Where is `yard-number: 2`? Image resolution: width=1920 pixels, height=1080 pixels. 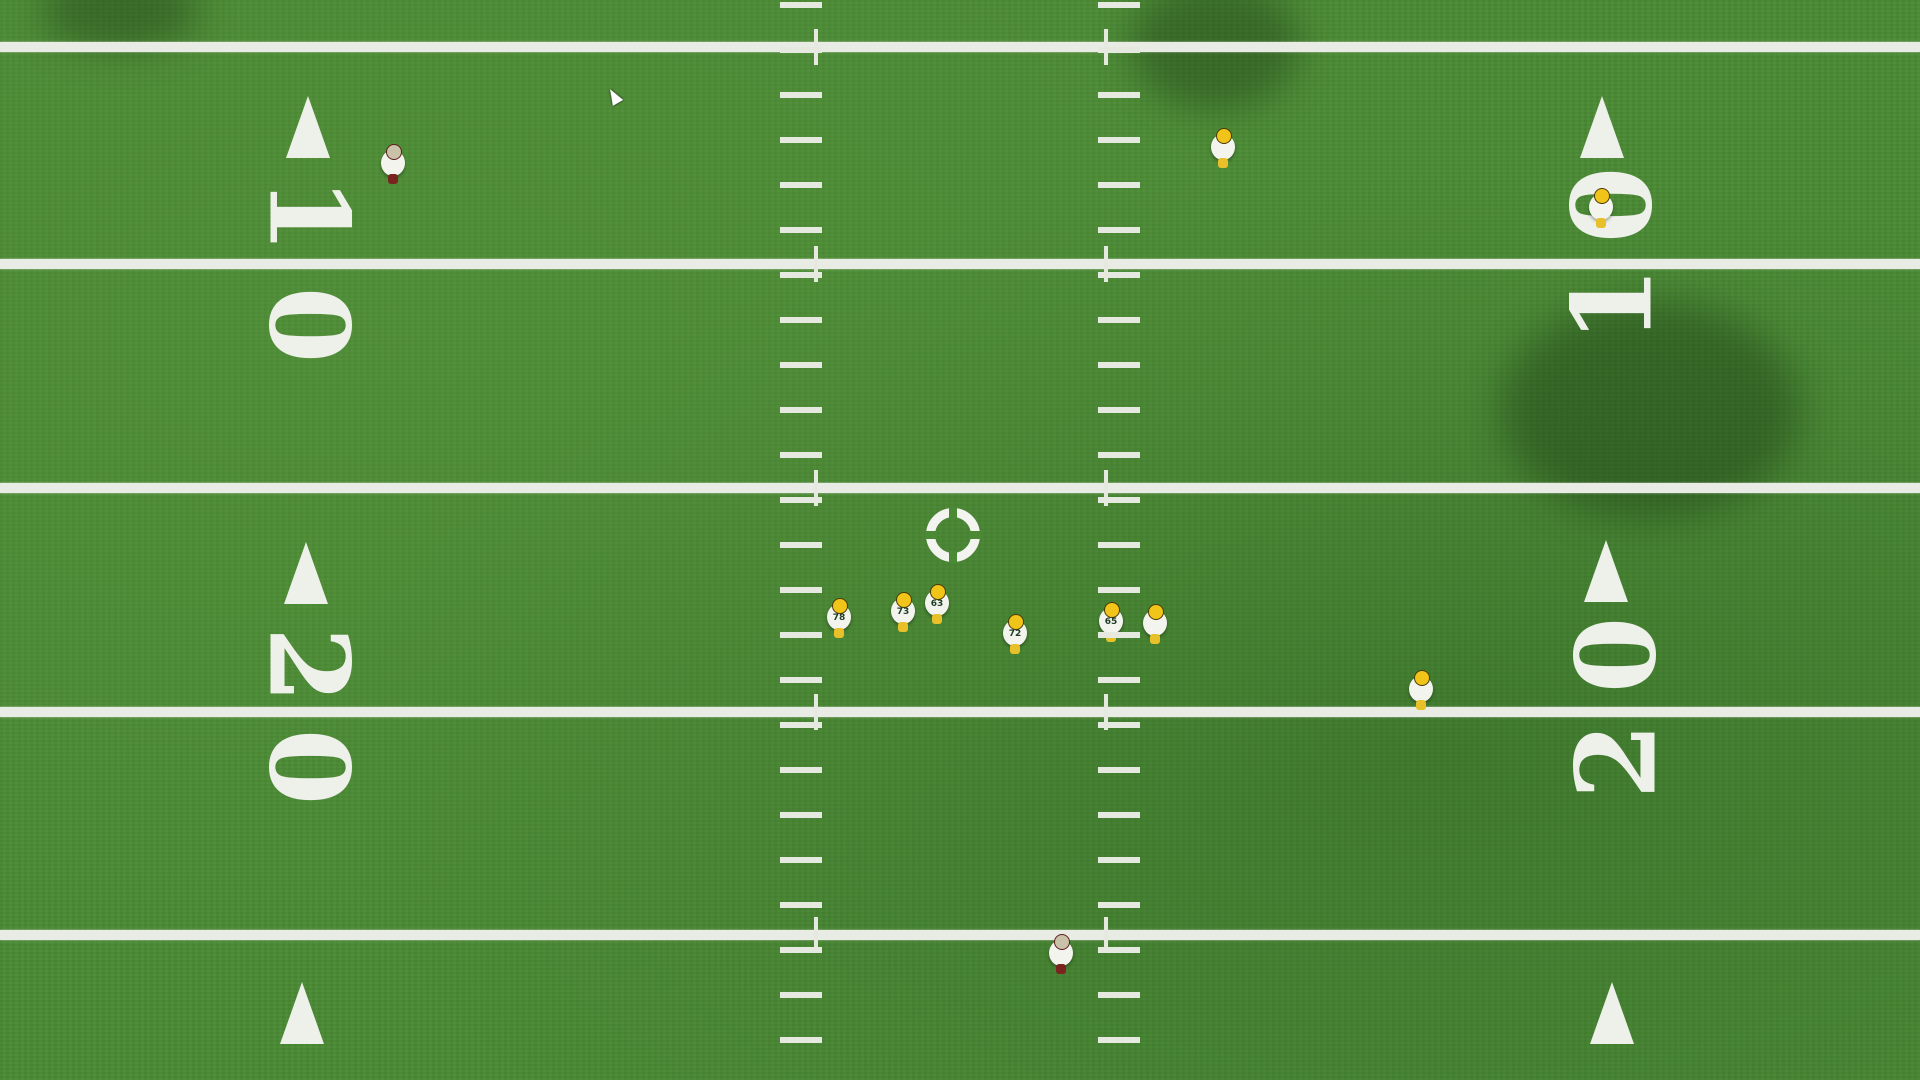 yard-number: 2 is located at coordinates (1616, 761).